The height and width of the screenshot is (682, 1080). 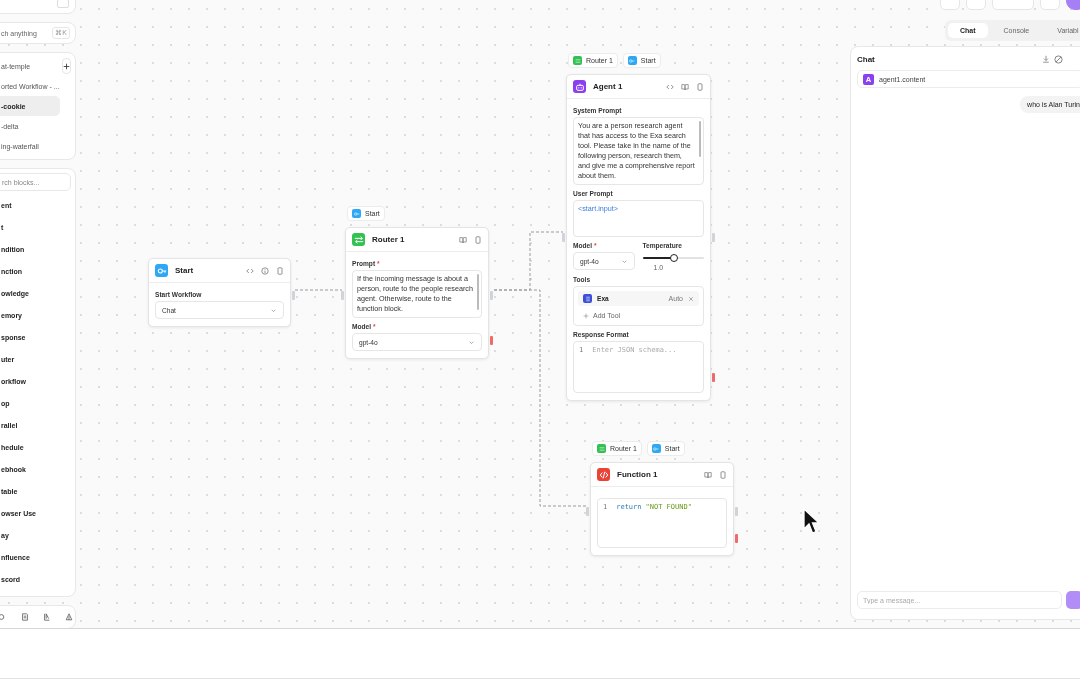 I want to click on node-title: Start, so click(x=185, y=270).